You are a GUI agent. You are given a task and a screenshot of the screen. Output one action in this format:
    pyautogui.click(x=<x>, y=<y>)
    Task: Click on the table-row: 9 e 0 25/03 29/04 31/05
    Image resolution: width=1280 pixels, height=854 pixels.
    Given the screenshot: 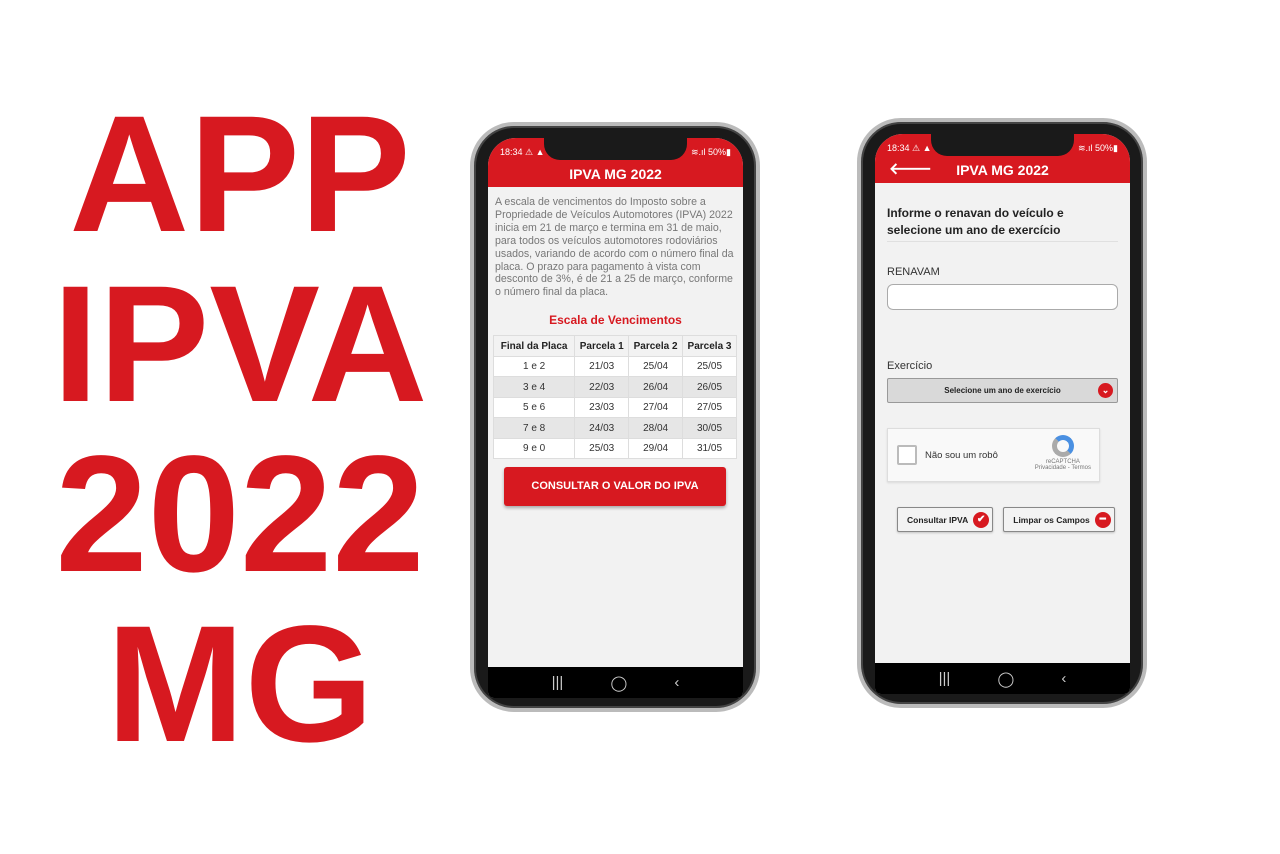 What is the action you would take?
    pyautogui.click(x=614, y=448)
    